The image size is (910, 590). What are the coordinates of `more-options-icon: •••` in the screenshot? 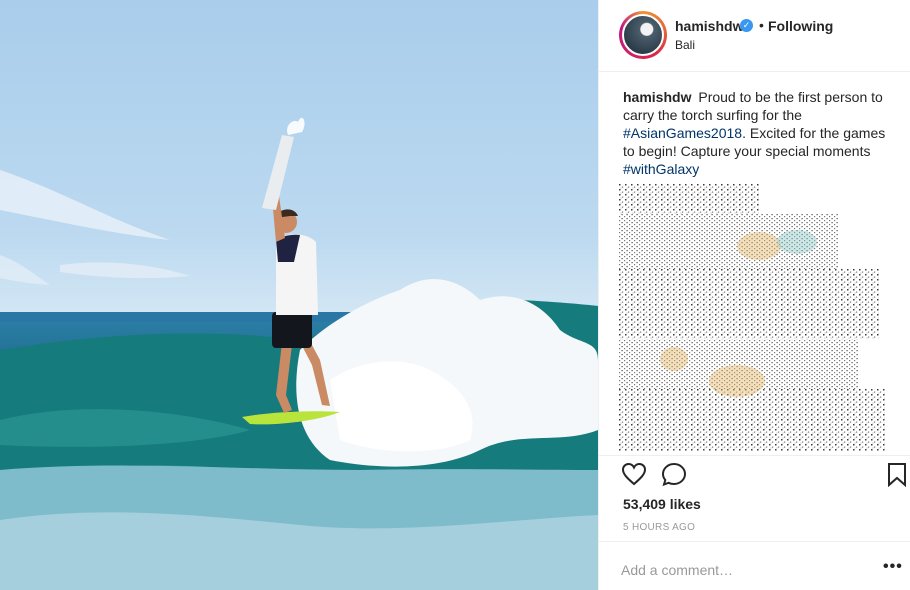 It's located at (893, 567).